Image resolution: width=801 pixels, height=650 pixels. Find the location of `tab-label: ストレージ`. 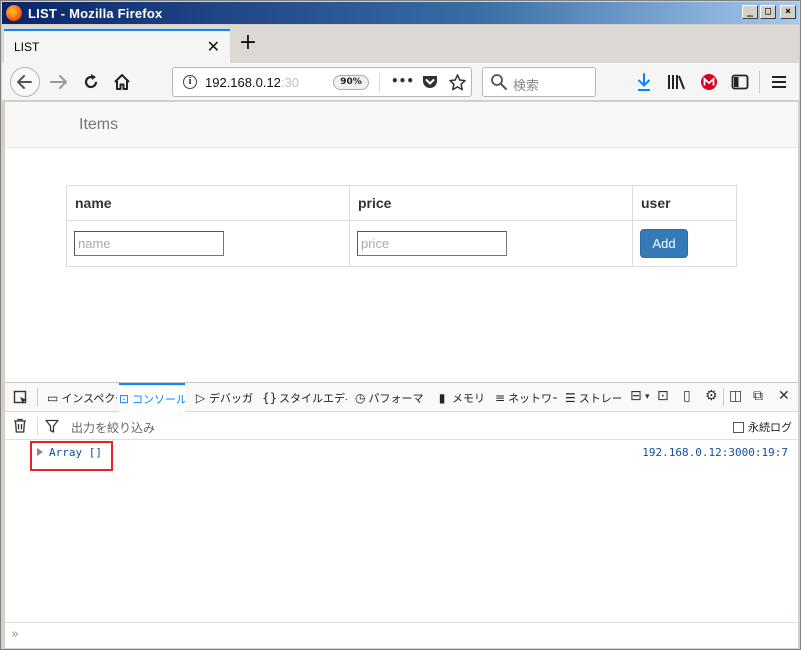

tab-label: ストレージ is located at coordinates (599, 398).